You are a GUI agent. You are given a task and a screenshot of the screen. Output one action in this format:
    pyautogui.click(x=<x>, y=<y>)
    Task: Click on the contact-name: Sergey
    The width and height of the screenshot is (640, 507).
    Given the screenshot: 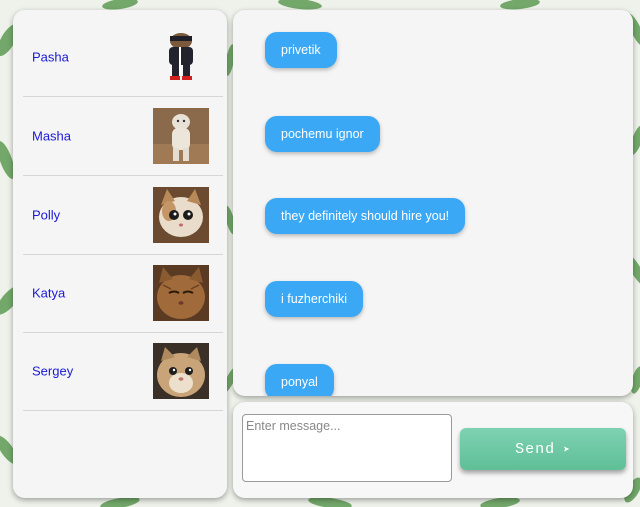 What is the action you would take?
    pyautogui.click(x=53, y=371)
    